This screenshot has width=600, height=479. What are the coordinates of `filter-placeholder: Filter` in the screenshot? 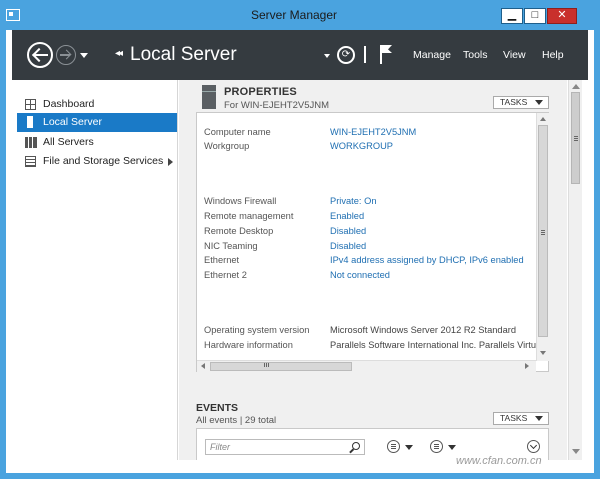 It's located at (220, 447).